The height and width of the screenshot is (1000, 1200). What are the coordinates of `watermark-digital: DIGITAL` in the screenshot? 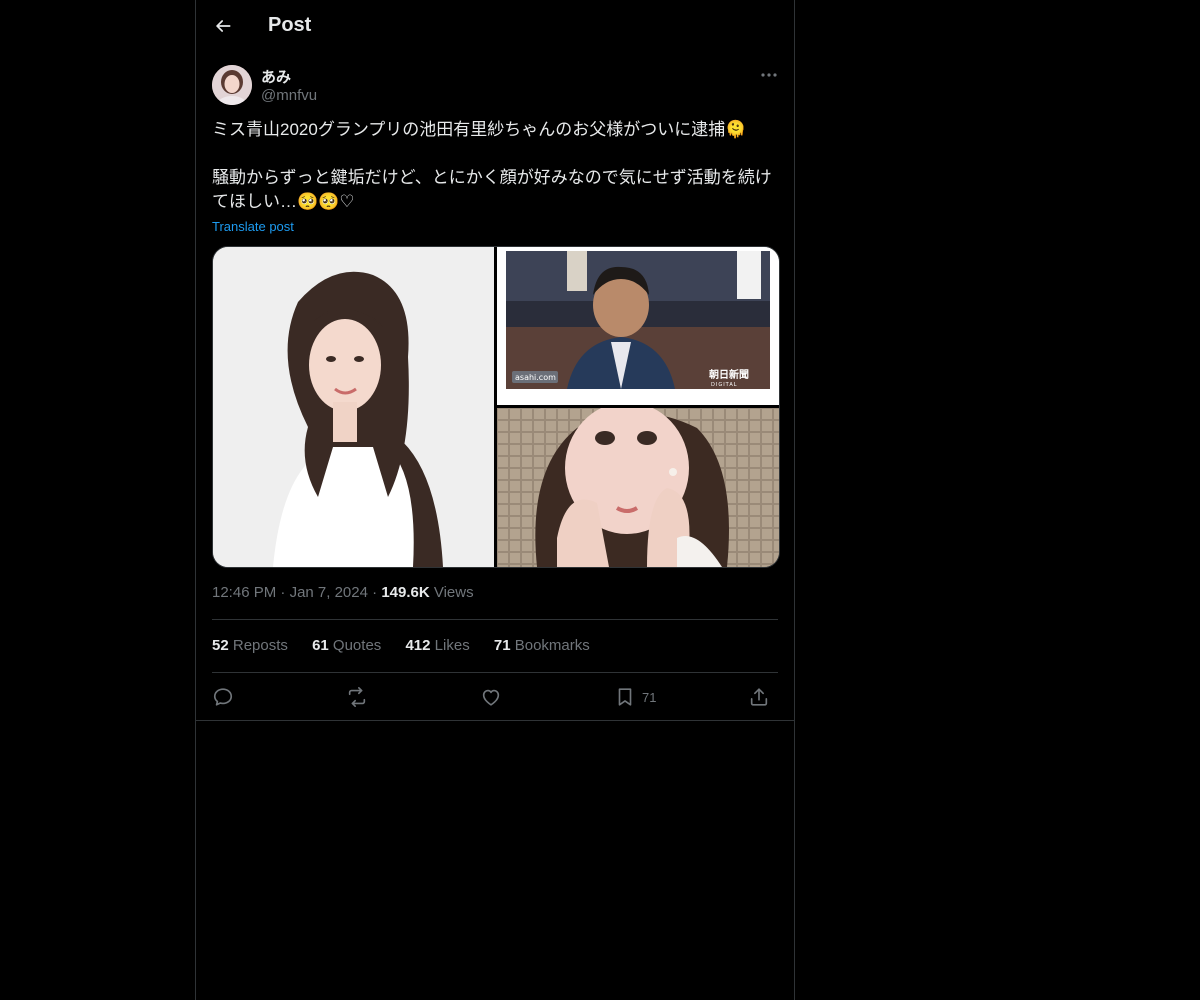 It's located at (724, 385).